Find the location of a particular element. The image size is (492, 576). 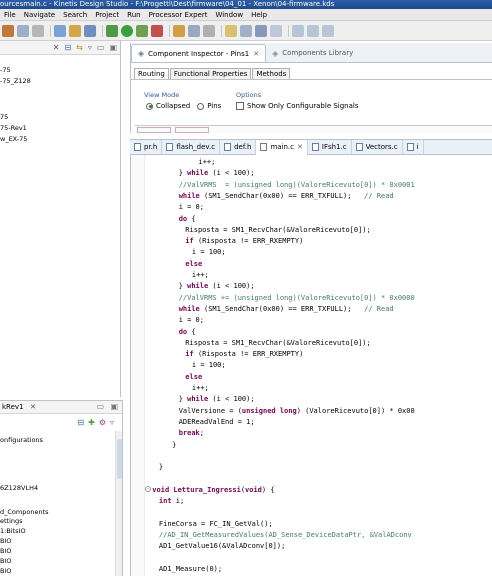

menu-navigate: Navigate is located at coordinates (39, 15).